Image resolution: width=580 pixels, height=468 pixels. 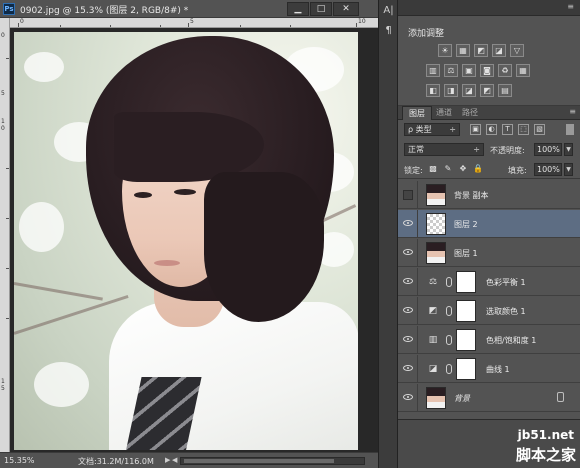 I want to click on brightness-contrast-icon: ☀, so click(x=445, y=50).